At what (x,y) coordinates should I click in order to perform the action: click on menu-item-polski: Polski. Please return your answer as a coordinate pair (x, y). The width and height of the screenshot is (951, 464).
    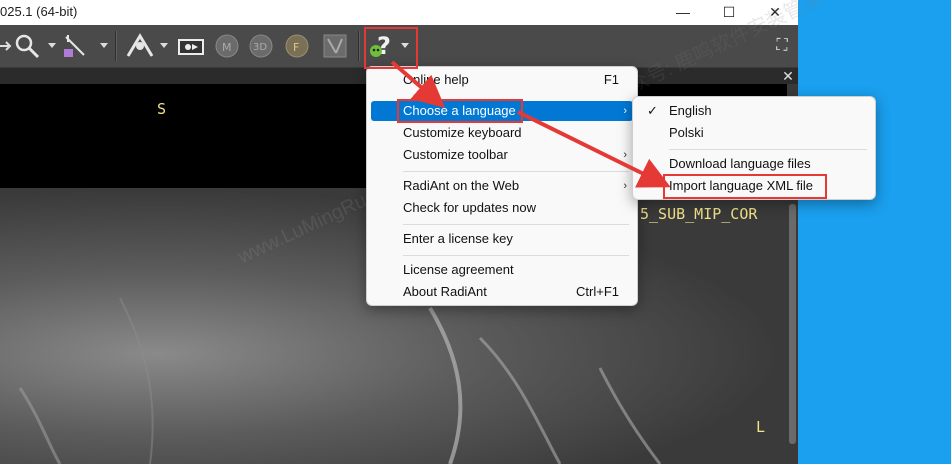
    Looking at the image, I should click on (754, 133).